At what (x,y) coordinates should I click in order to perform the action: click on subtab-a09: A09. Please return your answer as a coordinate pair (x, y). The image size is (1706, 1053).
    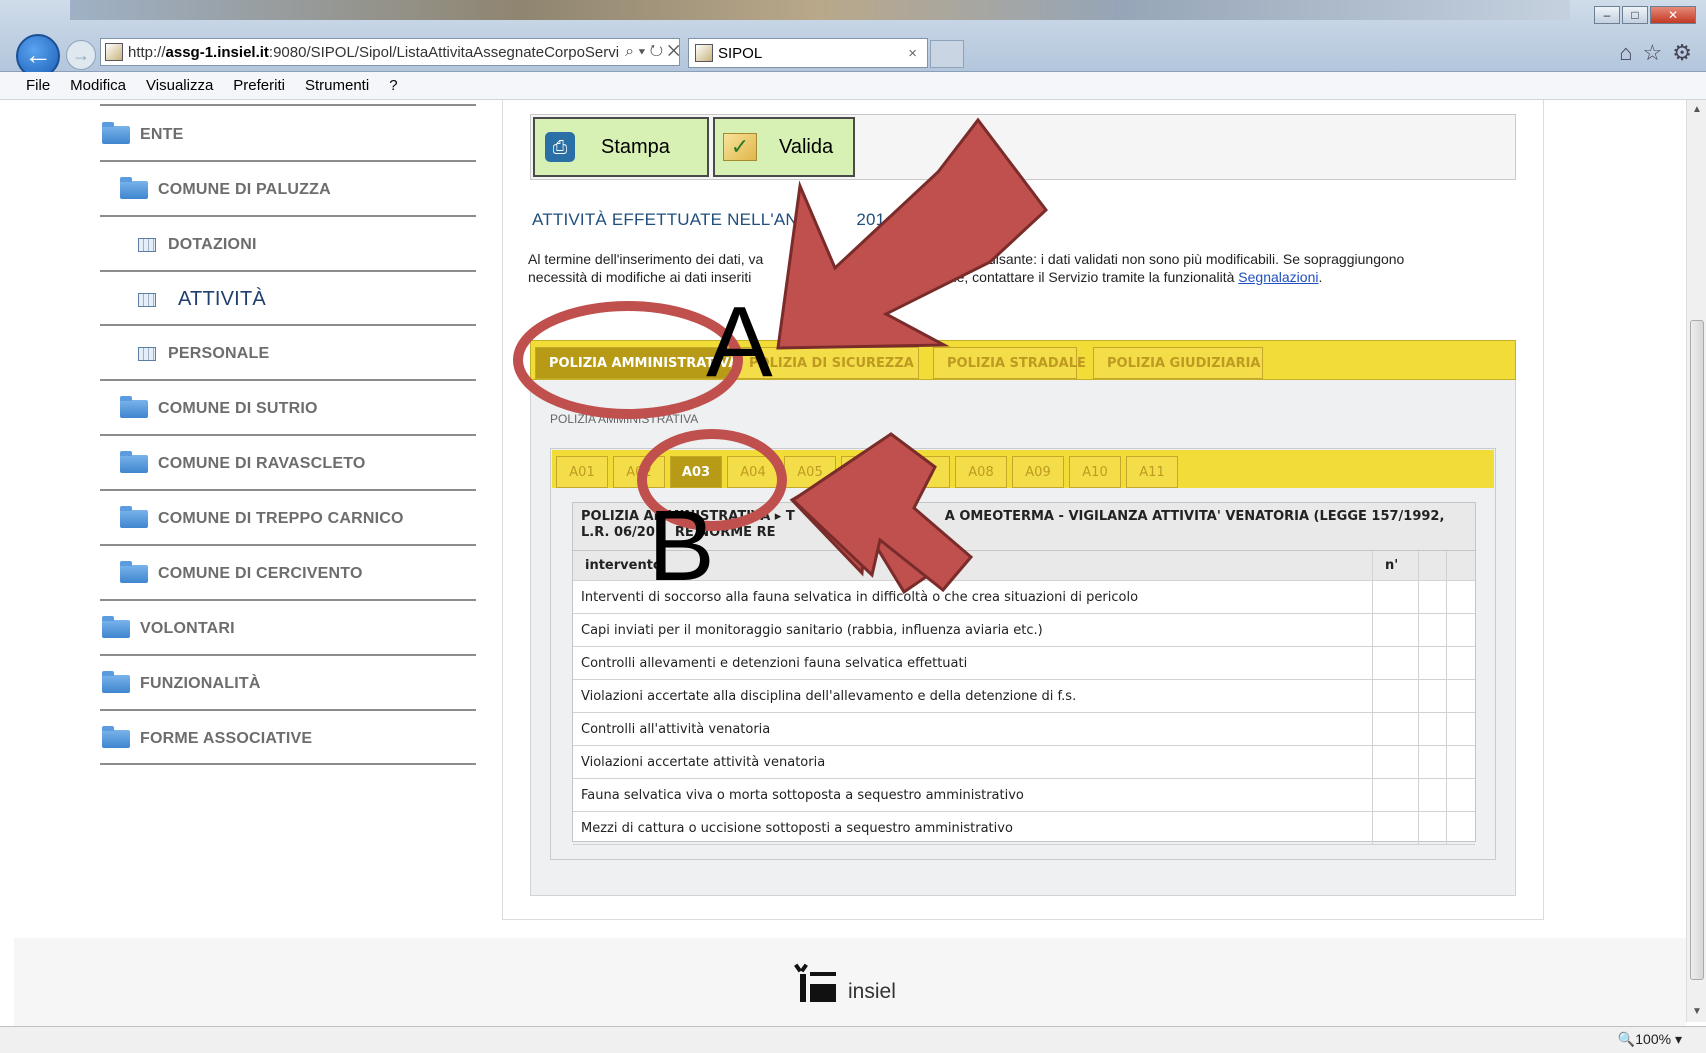
    Looking at the image, I should click on (1038, 472).